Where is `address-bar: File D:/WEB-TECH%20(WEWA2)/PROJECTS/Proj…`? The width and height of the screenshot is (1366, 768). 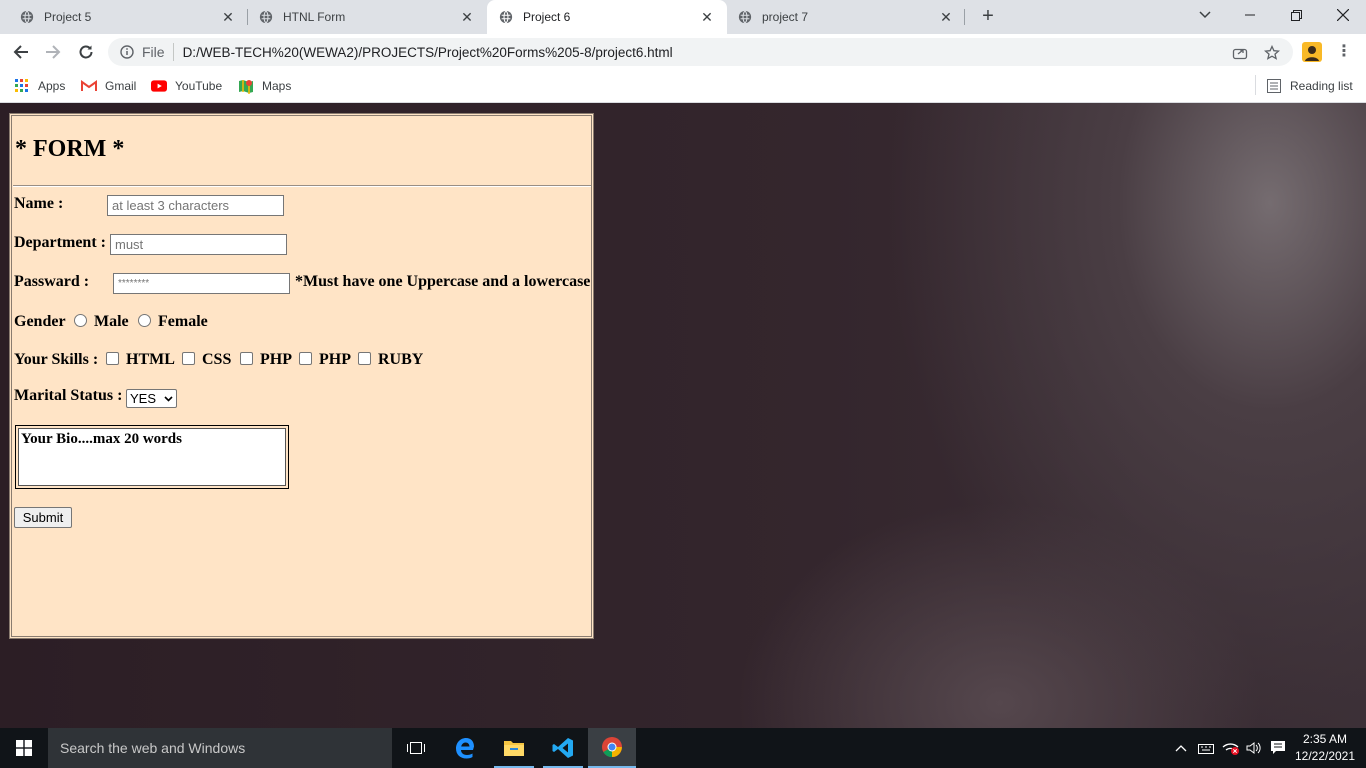 address-bar: File D:/WEB-TECH%20(WEWA2)/PROJECTS/Proj… is located at coordinates (700, 52).